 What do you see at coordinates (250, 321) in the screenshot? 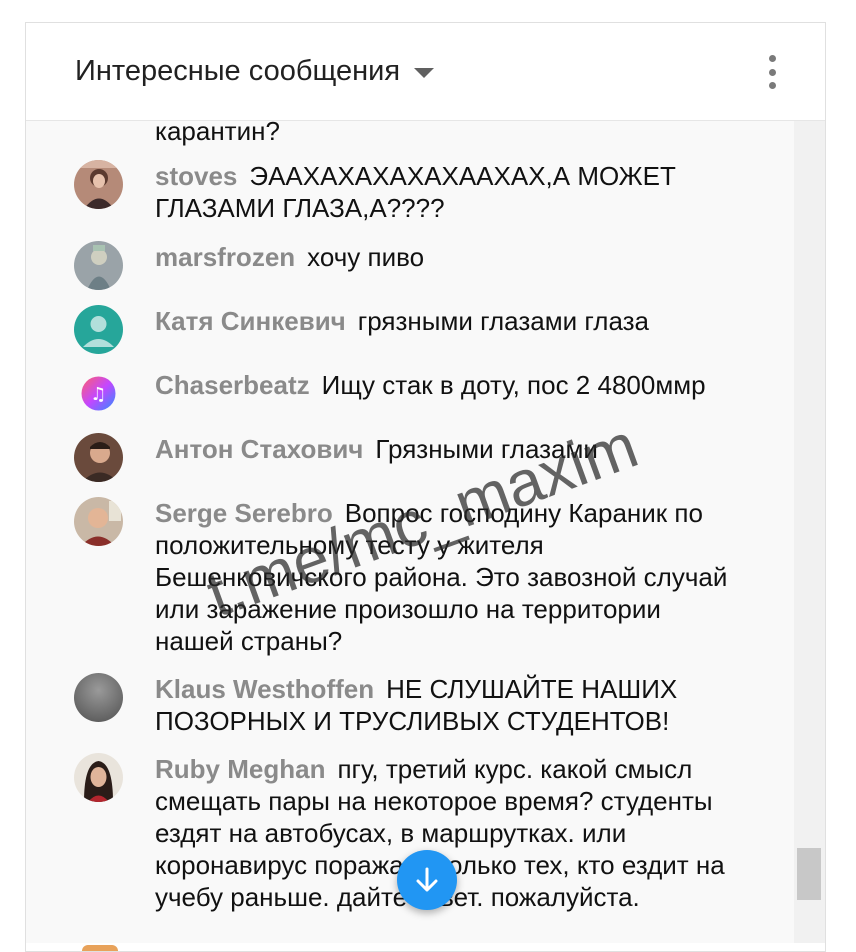
I see `author-name: Катя Синкевич` at bounding box center [250, 321].